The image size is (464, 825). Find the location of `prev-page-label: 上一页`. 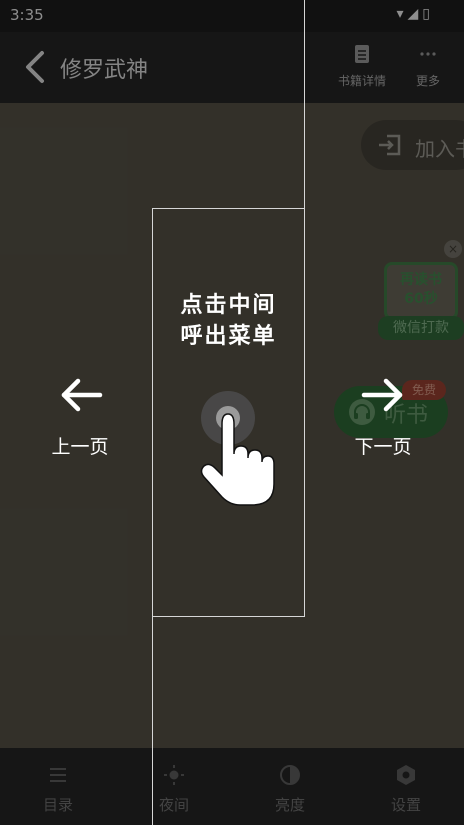

prev-page-label: 上一页 is located at coordinates (80, 447).